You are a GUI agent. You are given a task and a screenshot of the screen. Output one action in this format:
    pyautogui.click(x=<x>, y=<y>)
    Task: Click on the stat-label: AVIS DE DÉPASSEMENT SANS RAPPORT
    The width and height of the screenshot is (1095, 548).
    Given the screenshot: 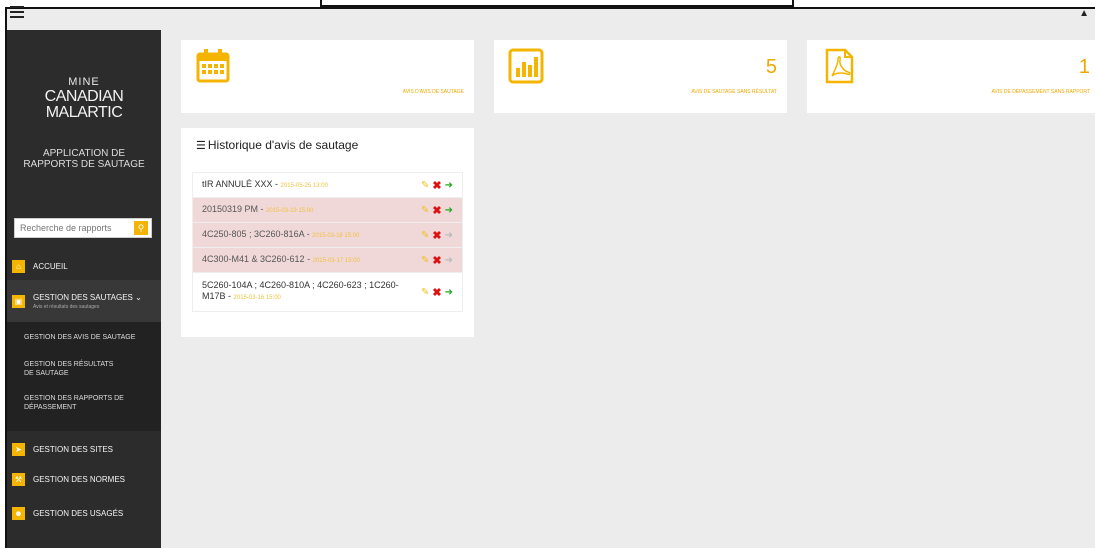 What is the action you would take?
    pyautogui.click(x=1040, y=92)
    